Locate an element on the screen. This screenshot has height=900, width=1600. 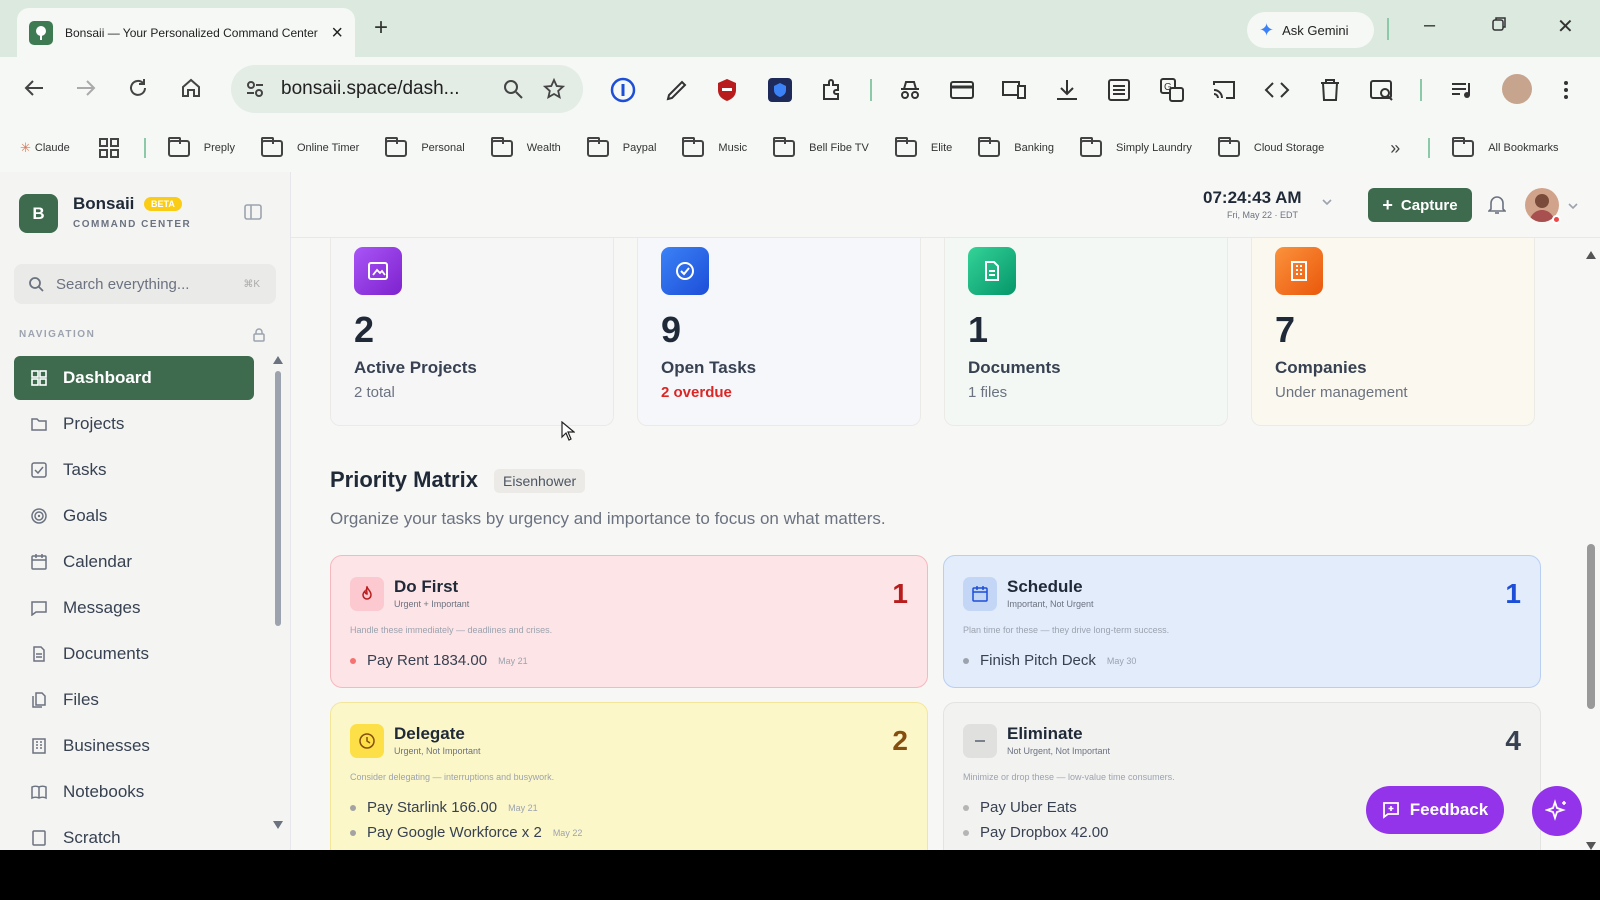
task-name: Pay Dropbox 42.00 is located at coordinates (1044, 832).